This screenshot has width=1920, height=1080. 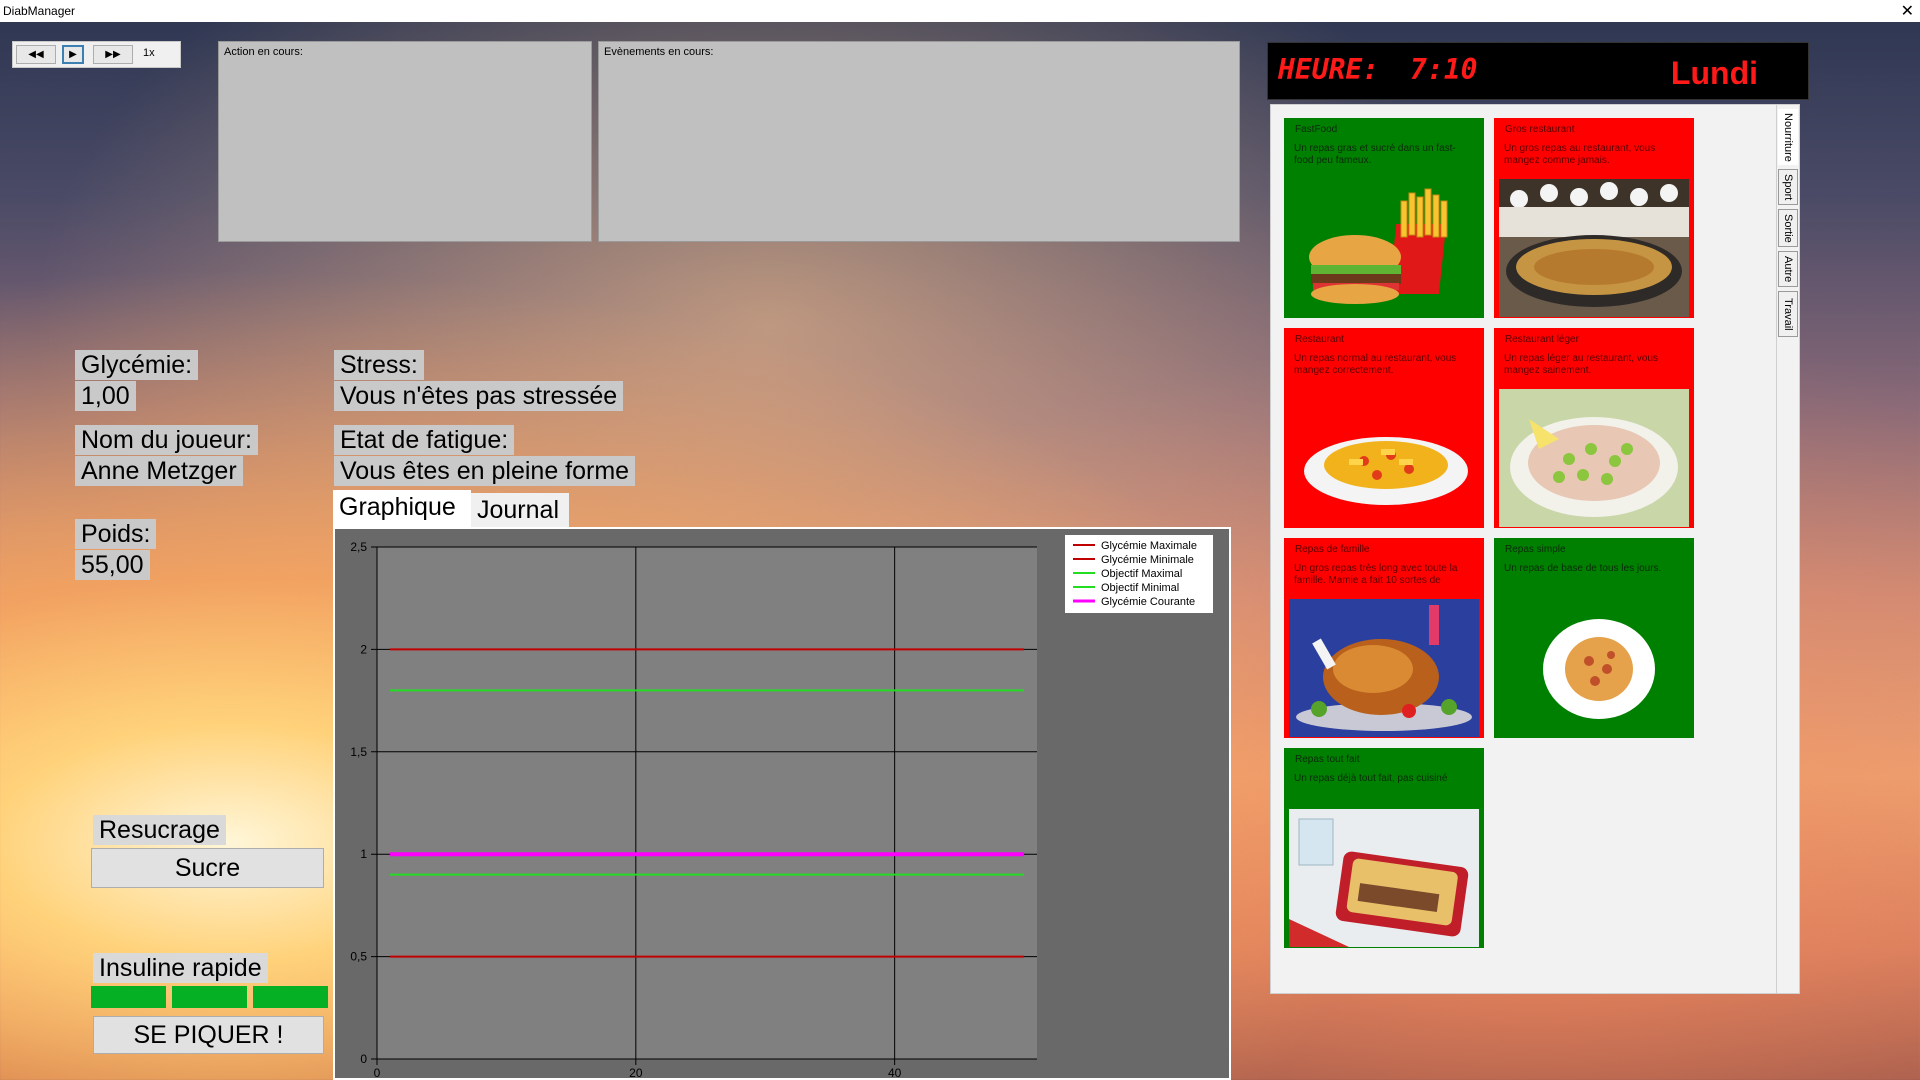 I want to click on events-panel: Evènements en cours:, so click(x=919, y=141).